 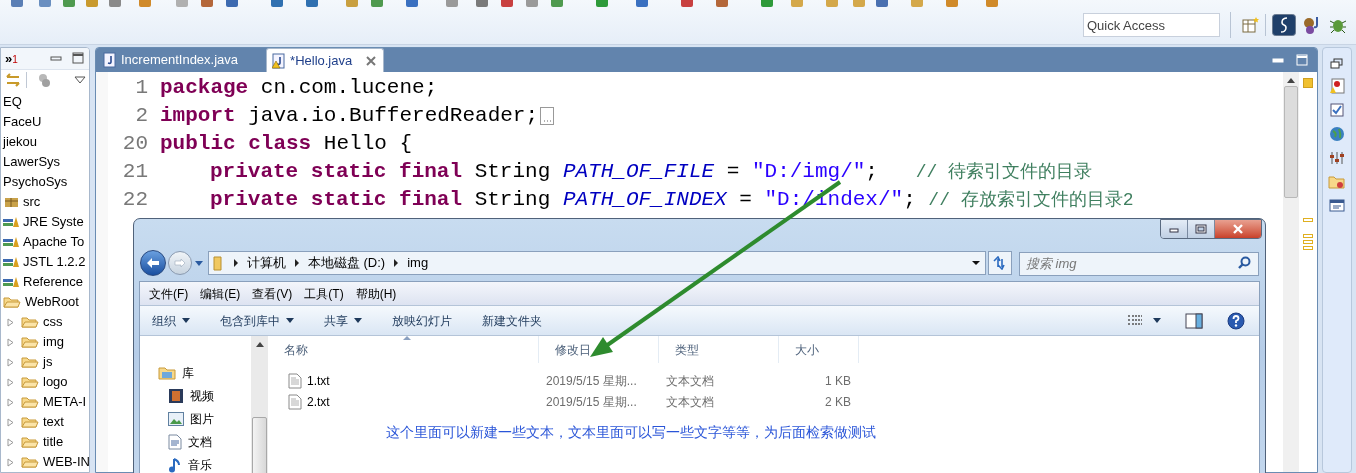 I want to click on tree-item: PsychoSys, so click(x=35, y=182).